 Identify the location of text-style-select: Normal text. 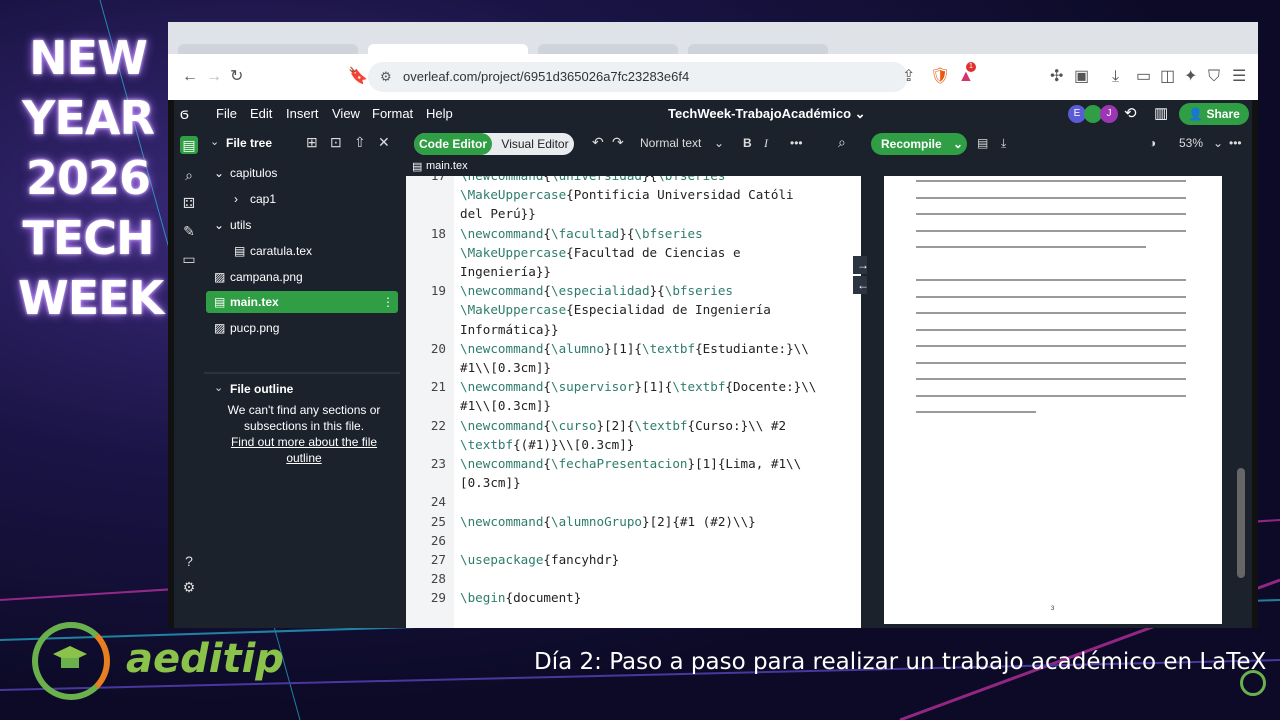
(670, 143).